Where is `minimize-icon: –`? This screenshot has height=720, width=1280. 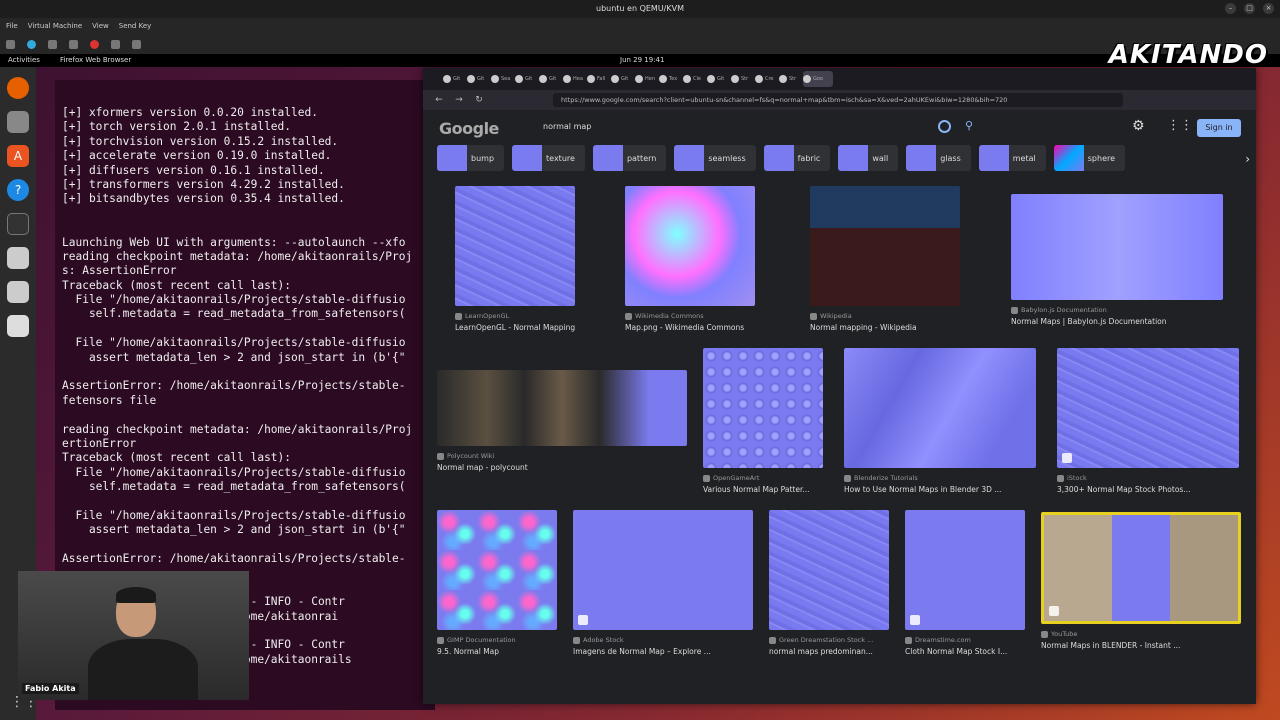 minimize-icon: – is located at coordinates (1230, 8).